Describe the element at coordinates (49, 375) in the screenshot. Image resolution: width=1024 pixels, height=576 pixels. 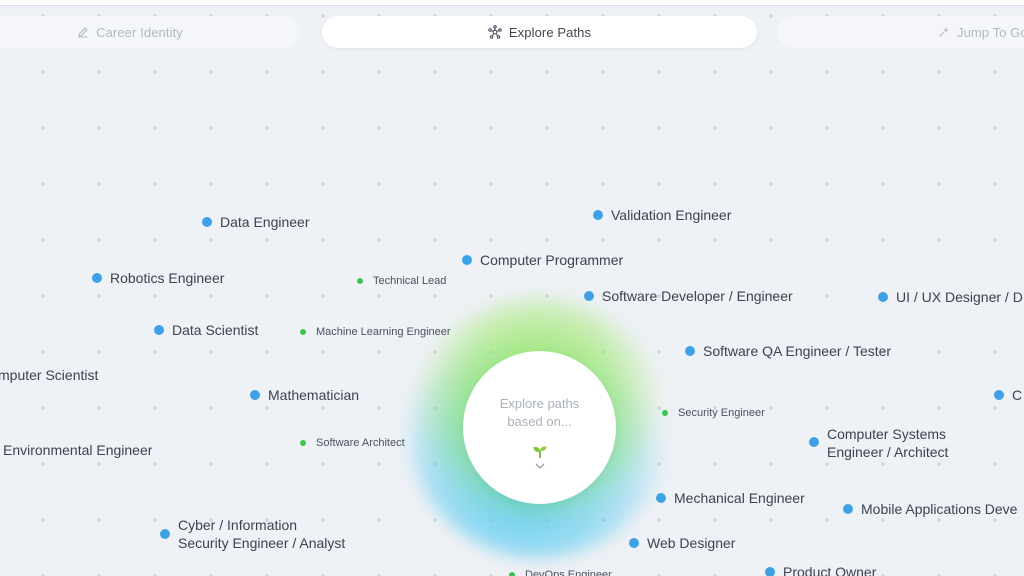
I see `career-node-computer-scientist: mputer Scientist` at that location.